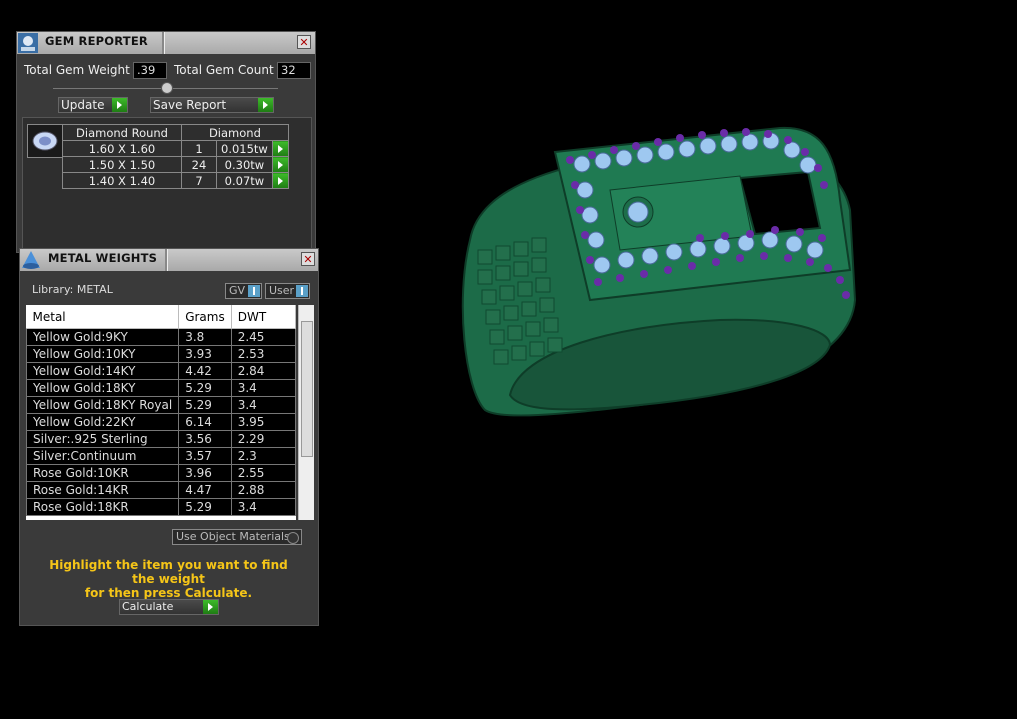  Describe the element at coordinates (103, 317) in the screenshot. I see `metal-column-header: Metal` at that location.